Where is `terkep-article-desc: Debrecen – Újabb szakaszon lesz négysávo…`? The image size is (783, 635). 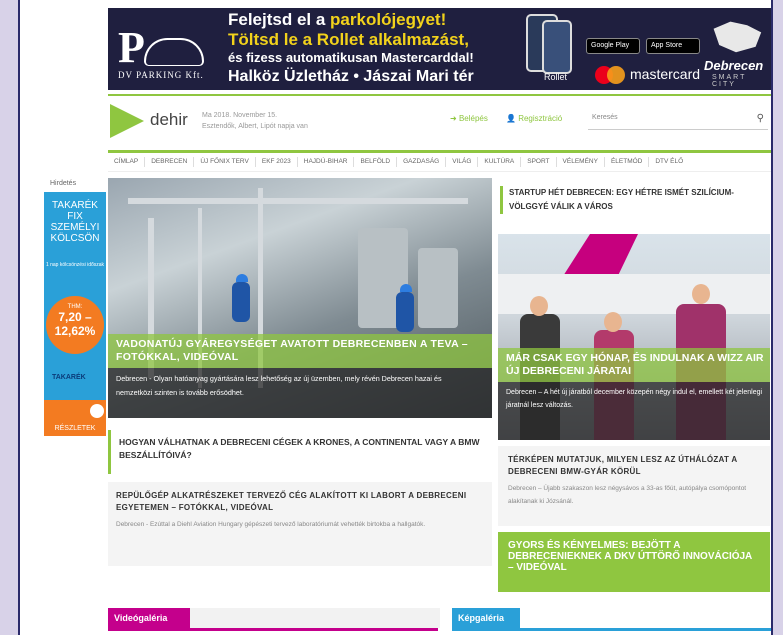
terkep-article-desc: Debrecen – Újabb szakaszon lesz négysávo… is located at coordinates (627, 495).